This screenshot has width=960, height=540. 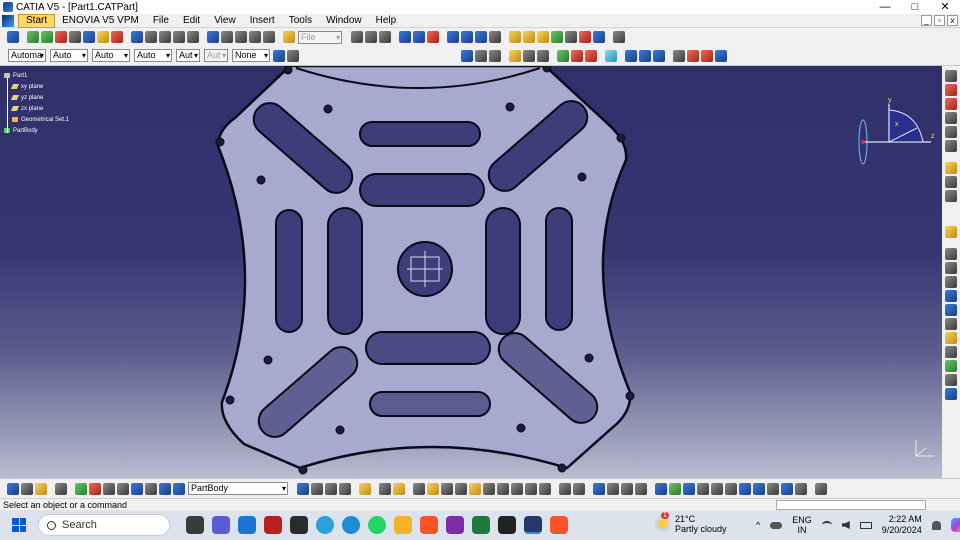 I want to click on brave-icon, so click(x=429, y=525).